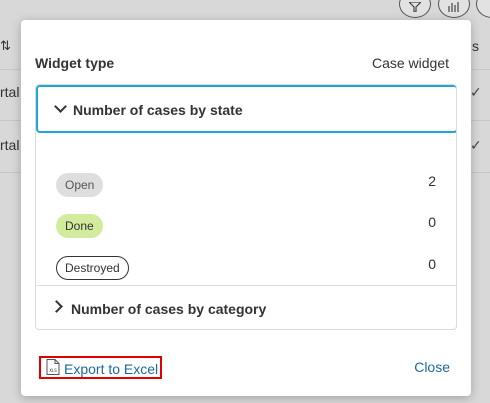 The height and width of the screenshot is (403, 490). Describe the element at coordinates (475, 46) in the screenshot. I see `column-header-fragment: s` at that location.